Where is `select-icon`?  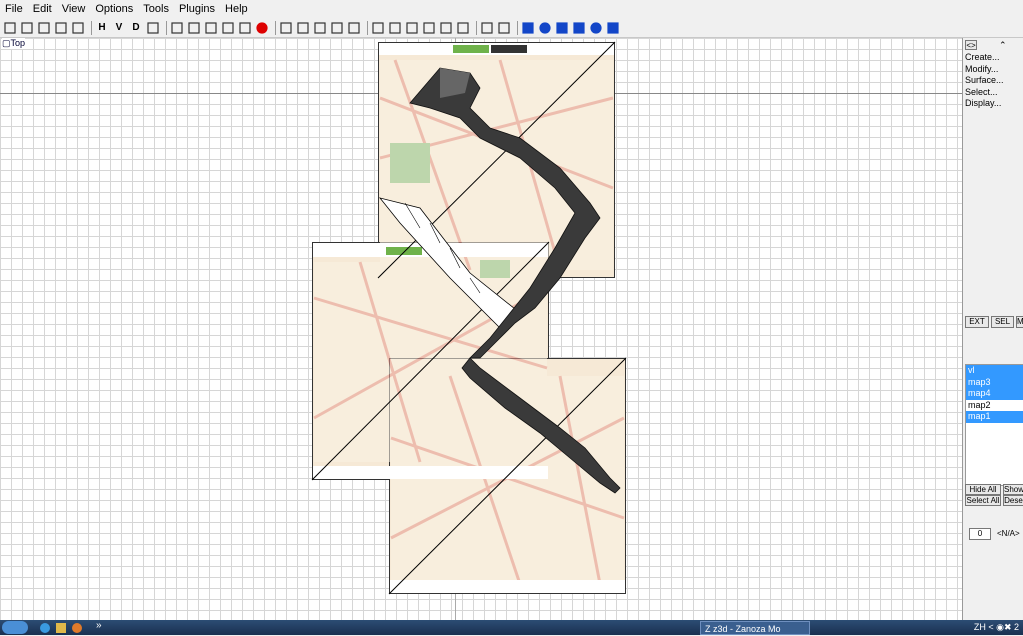 select-icon is located at coordinates (177, 28).